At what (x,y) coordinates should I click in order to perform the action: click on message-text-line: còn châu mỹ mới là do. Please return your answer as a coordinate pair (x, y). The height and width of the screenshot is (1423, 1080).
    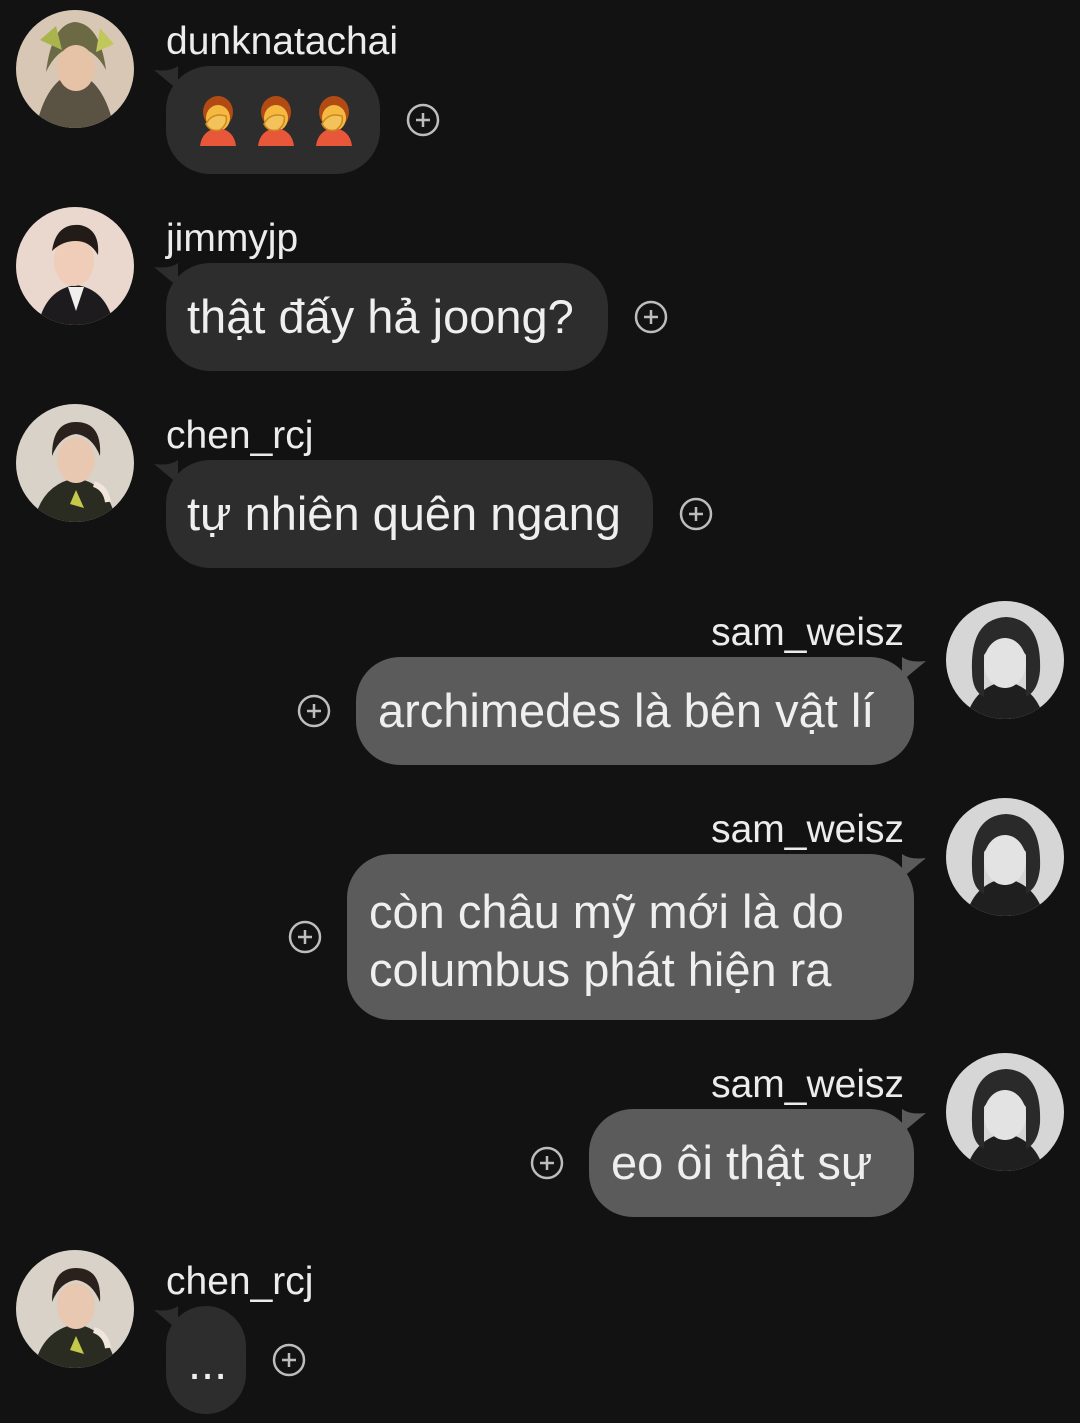
    Looking at the image, I should click on (606, 911).